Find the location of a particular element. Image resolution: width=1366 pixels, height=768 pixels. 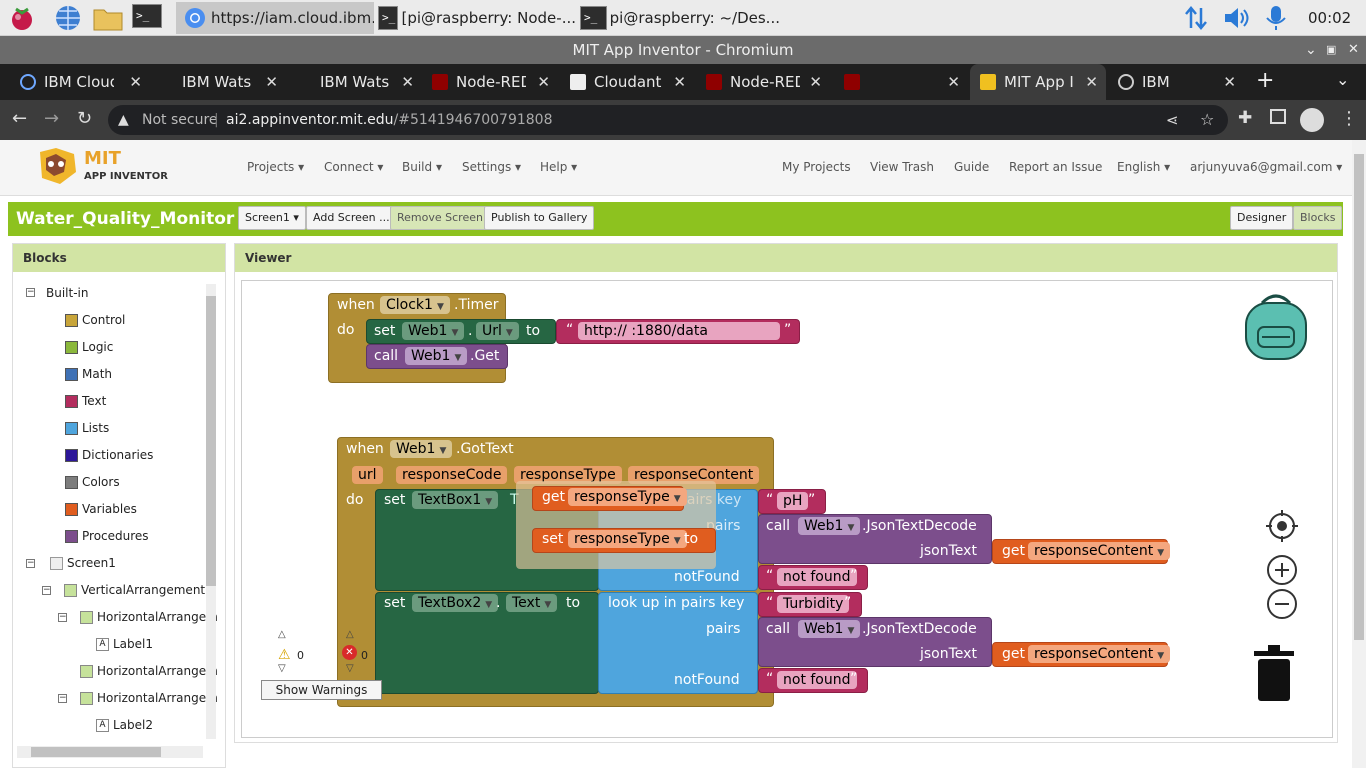

extensions-icon: ✚ is located at coordinates (1245, 118).